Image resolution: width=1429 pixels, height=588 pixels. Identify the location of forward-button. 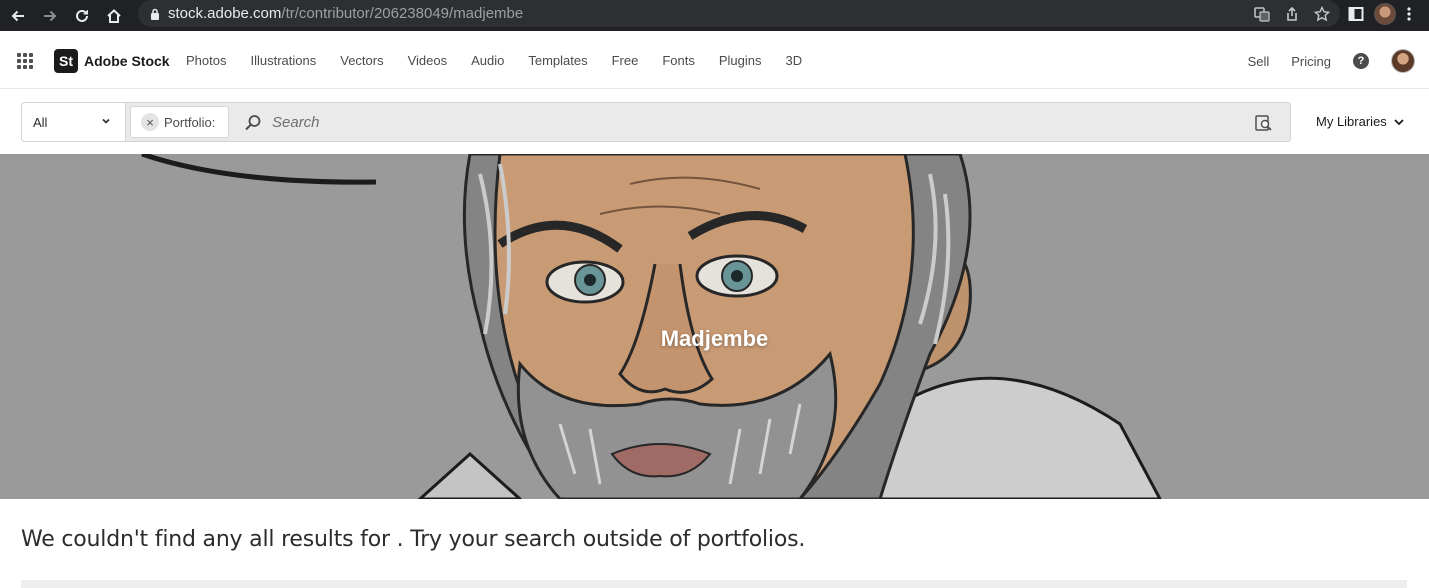
(50, 16).